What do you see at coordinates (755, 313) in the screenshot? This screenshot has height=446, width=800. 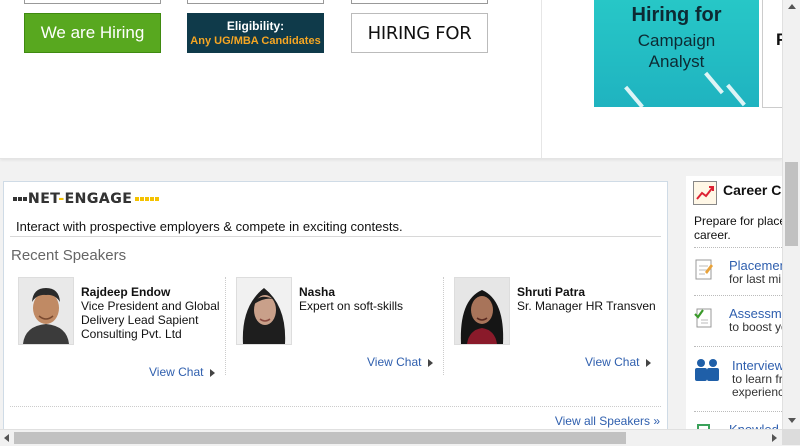 I see `sidebar-item-title: Assessm` at bounding box center [755, 313].